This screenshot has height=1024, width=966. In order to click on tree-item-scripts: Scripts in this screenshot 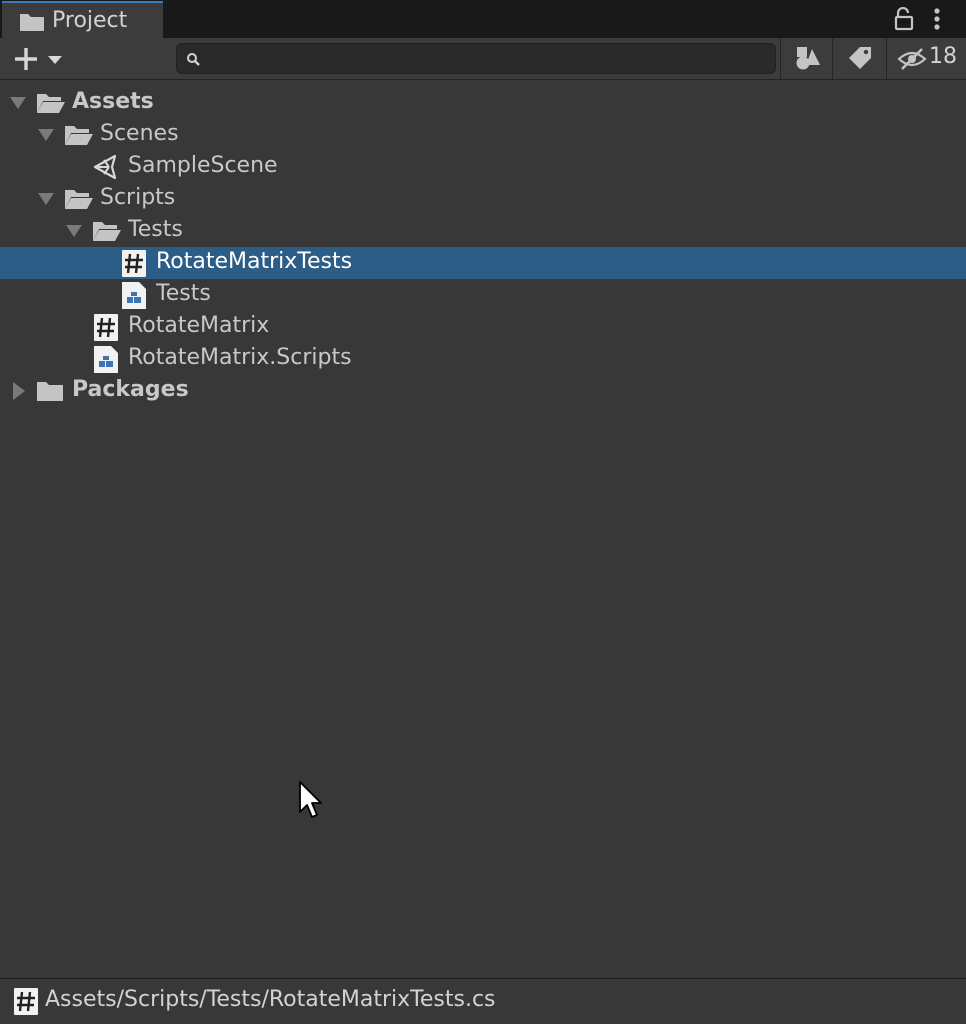, I will do `click(483, 199)`.